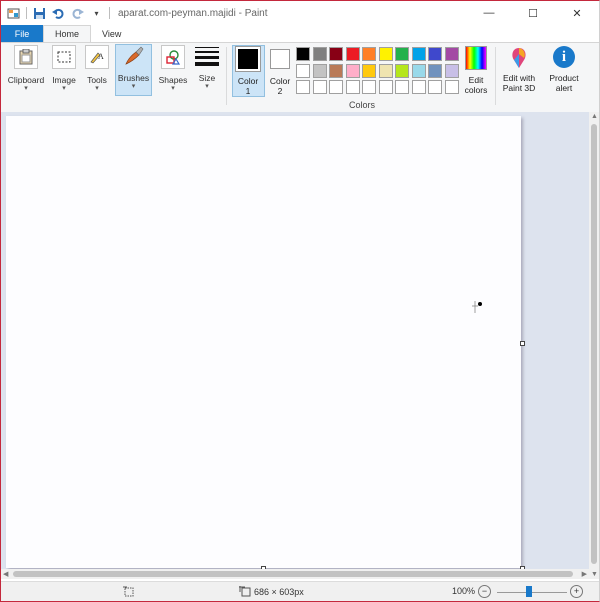 Image resolution: width=600 pixels, height=602 pixels. What do you see at coordinates (173, 80) in the screenshot?
I see `shapes-label: Shapes` at bounding box center [173, 80].